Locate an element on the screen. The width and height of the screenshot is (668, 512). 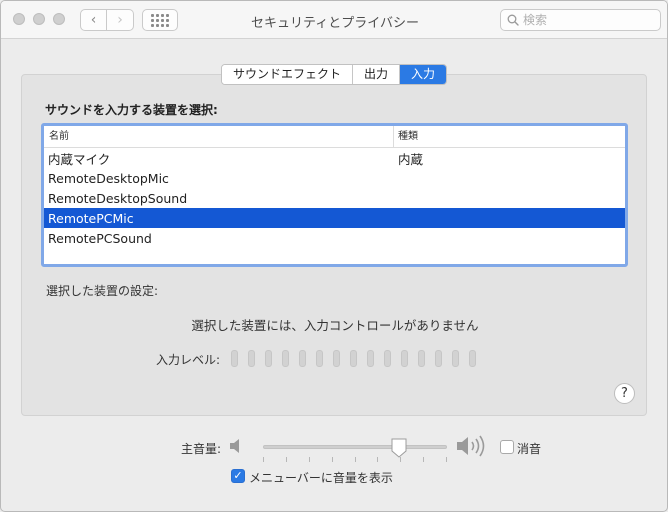
mute-checkbox is located at coordinates (507, 447).